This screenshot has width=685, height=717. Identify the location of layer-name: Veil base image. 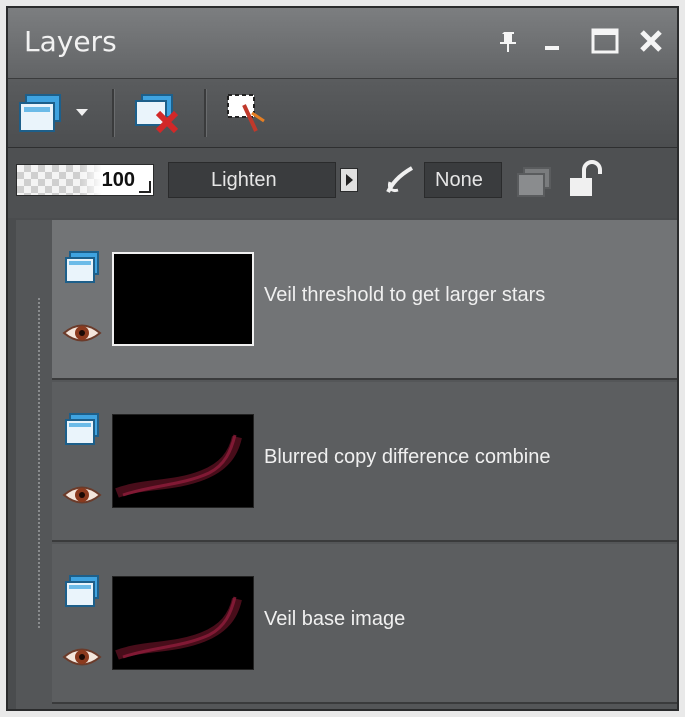
(335, 619).